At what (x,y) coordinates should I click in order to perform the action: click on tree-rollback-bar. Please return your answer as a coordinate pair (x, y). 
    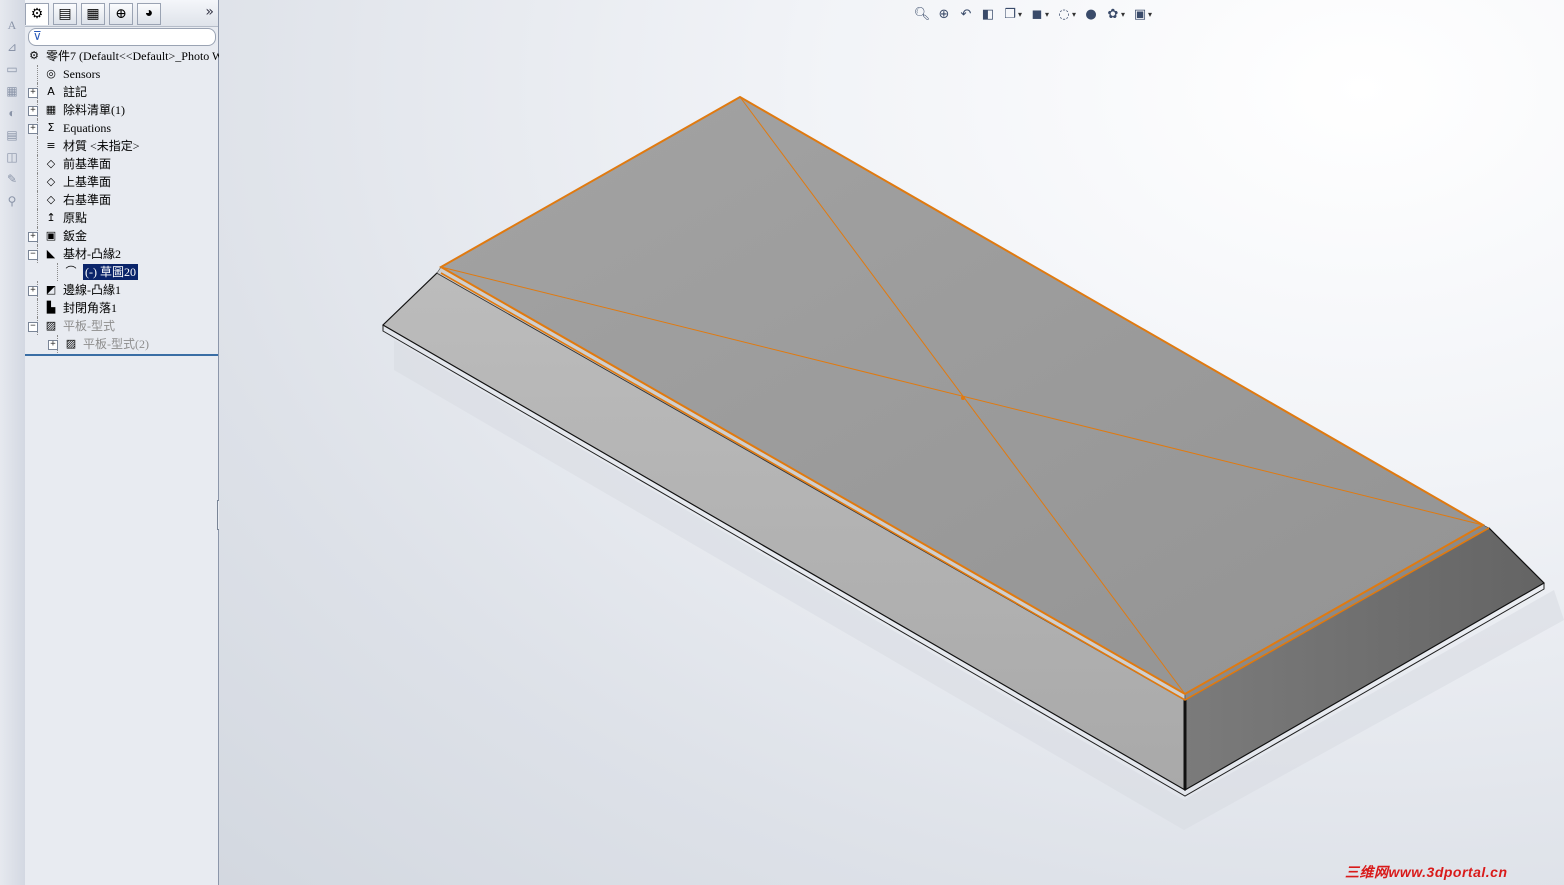
    Looking at the image, I should click on (121, 355).